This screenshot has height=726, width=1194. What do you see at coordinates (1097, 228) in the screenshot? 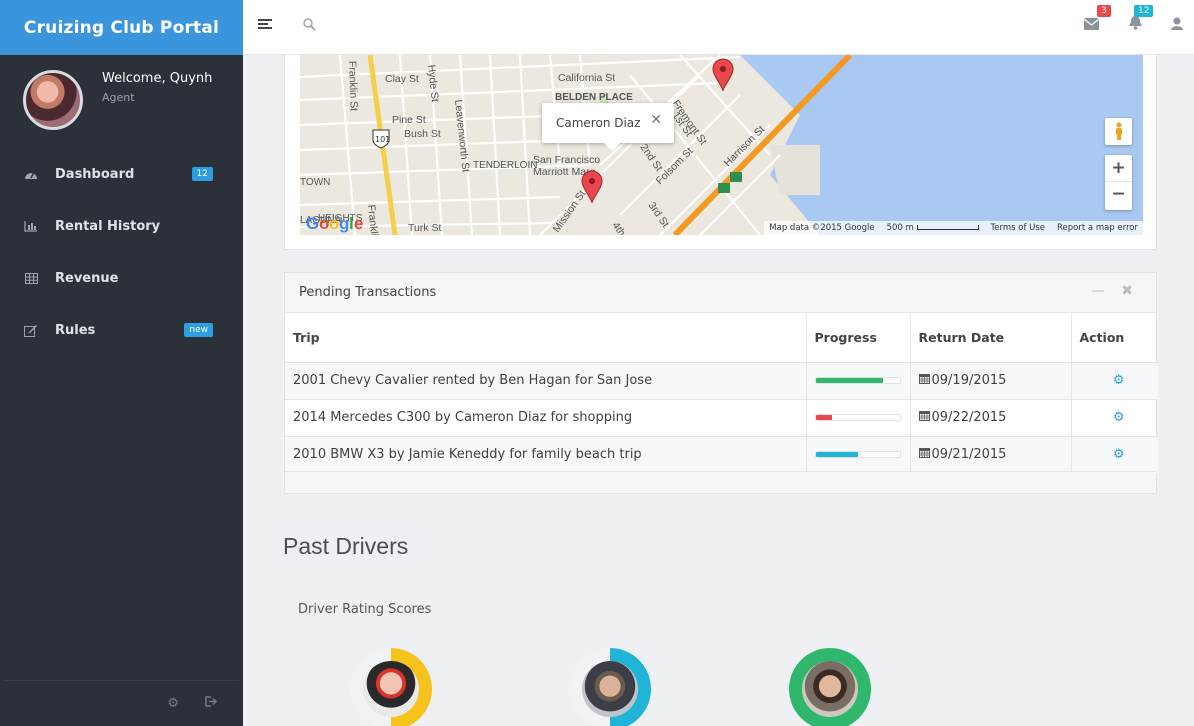
I see `report-error-link: Report a map error` at bounding box center [1097, 228].